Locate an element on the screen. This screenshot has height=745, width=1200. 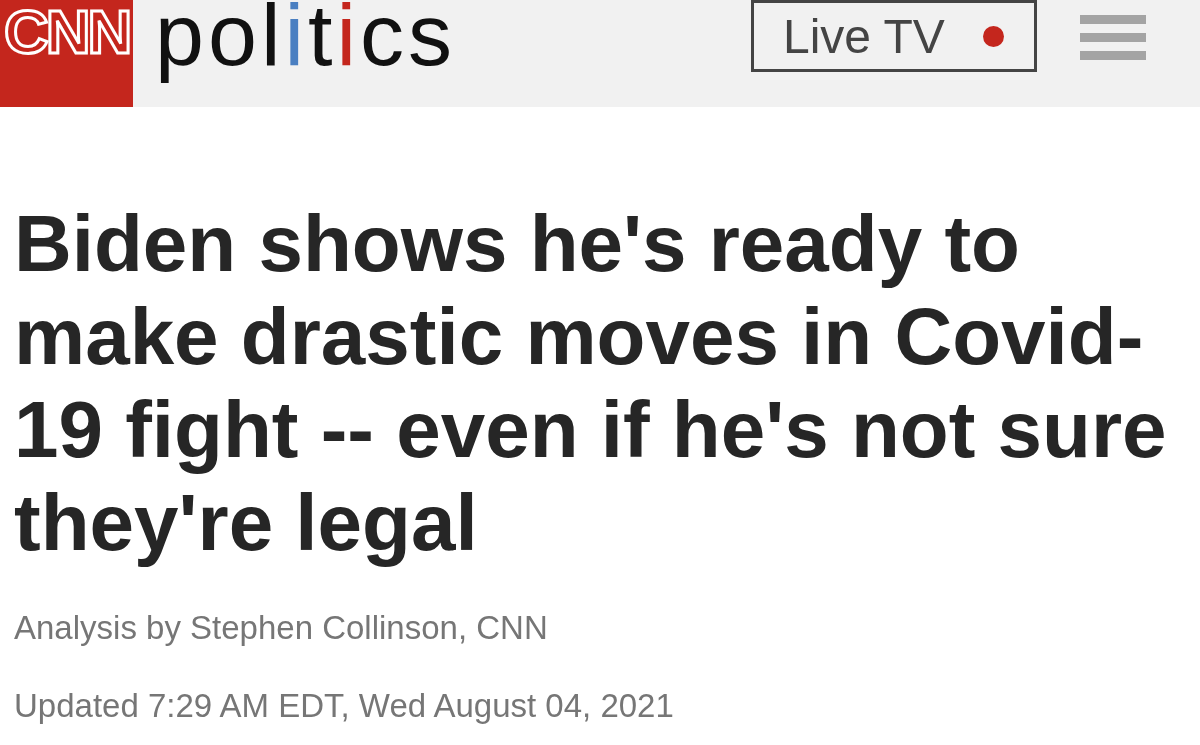
menu-button is located at coordinates (1113, 37).